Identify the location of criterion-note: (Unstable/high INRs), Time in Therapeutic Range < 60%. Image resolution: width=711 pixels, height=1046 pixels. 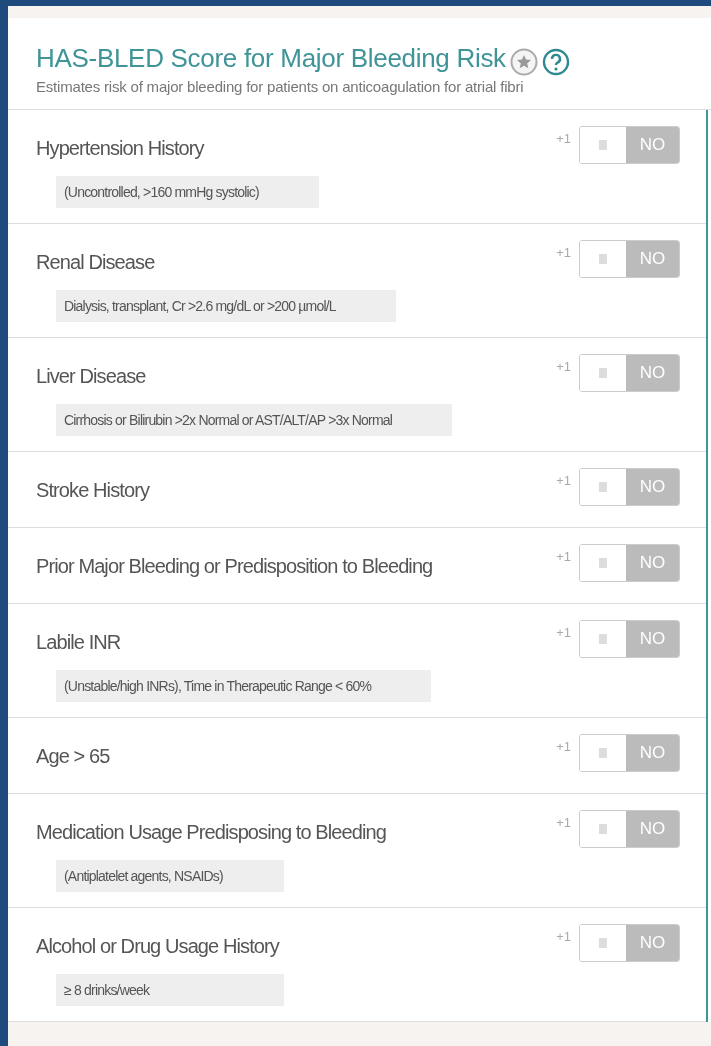
(244, 686).